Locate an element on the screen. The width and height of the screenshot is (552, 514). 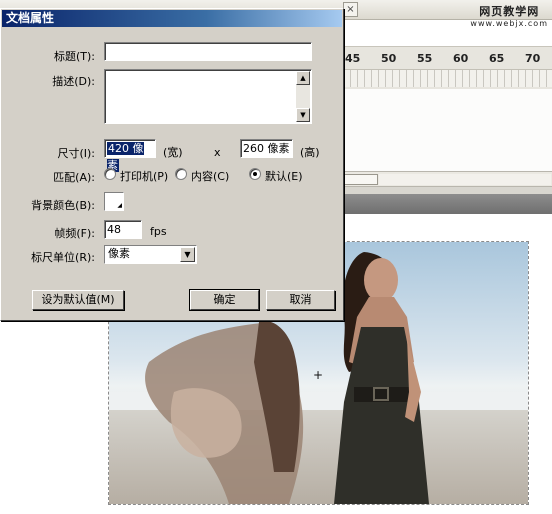
ruler-mark: 70 is located at coordinates (533, 58).